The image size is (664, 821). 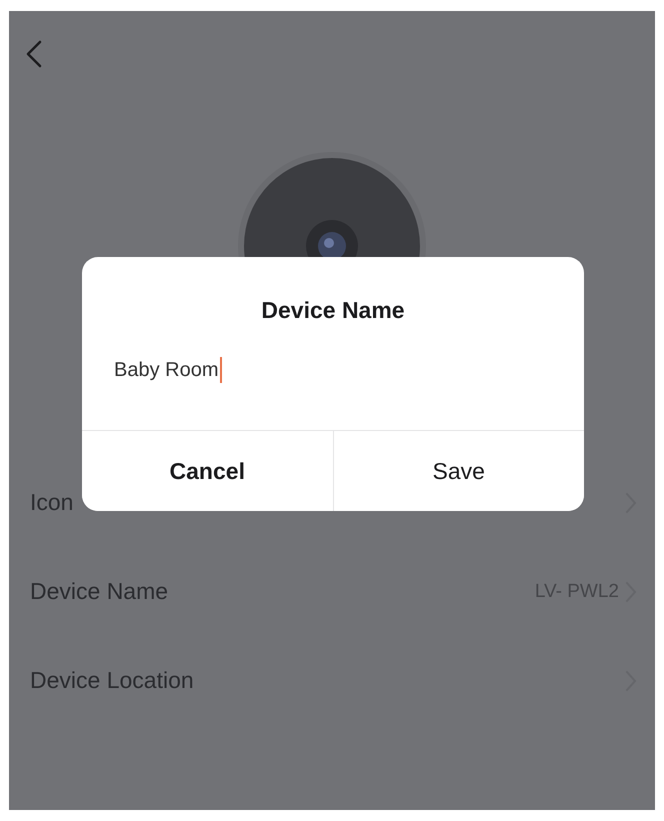 What do you see at coordinates (52, 502) in the screenshot?
I see `row-label: Icon` at bounding box center [52, 502].